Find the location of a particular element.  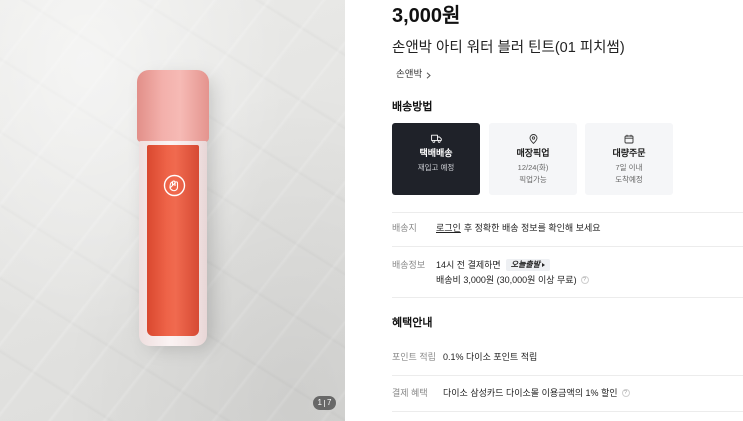

brand-link: 손앤박 is located at coordinates (413, 75).